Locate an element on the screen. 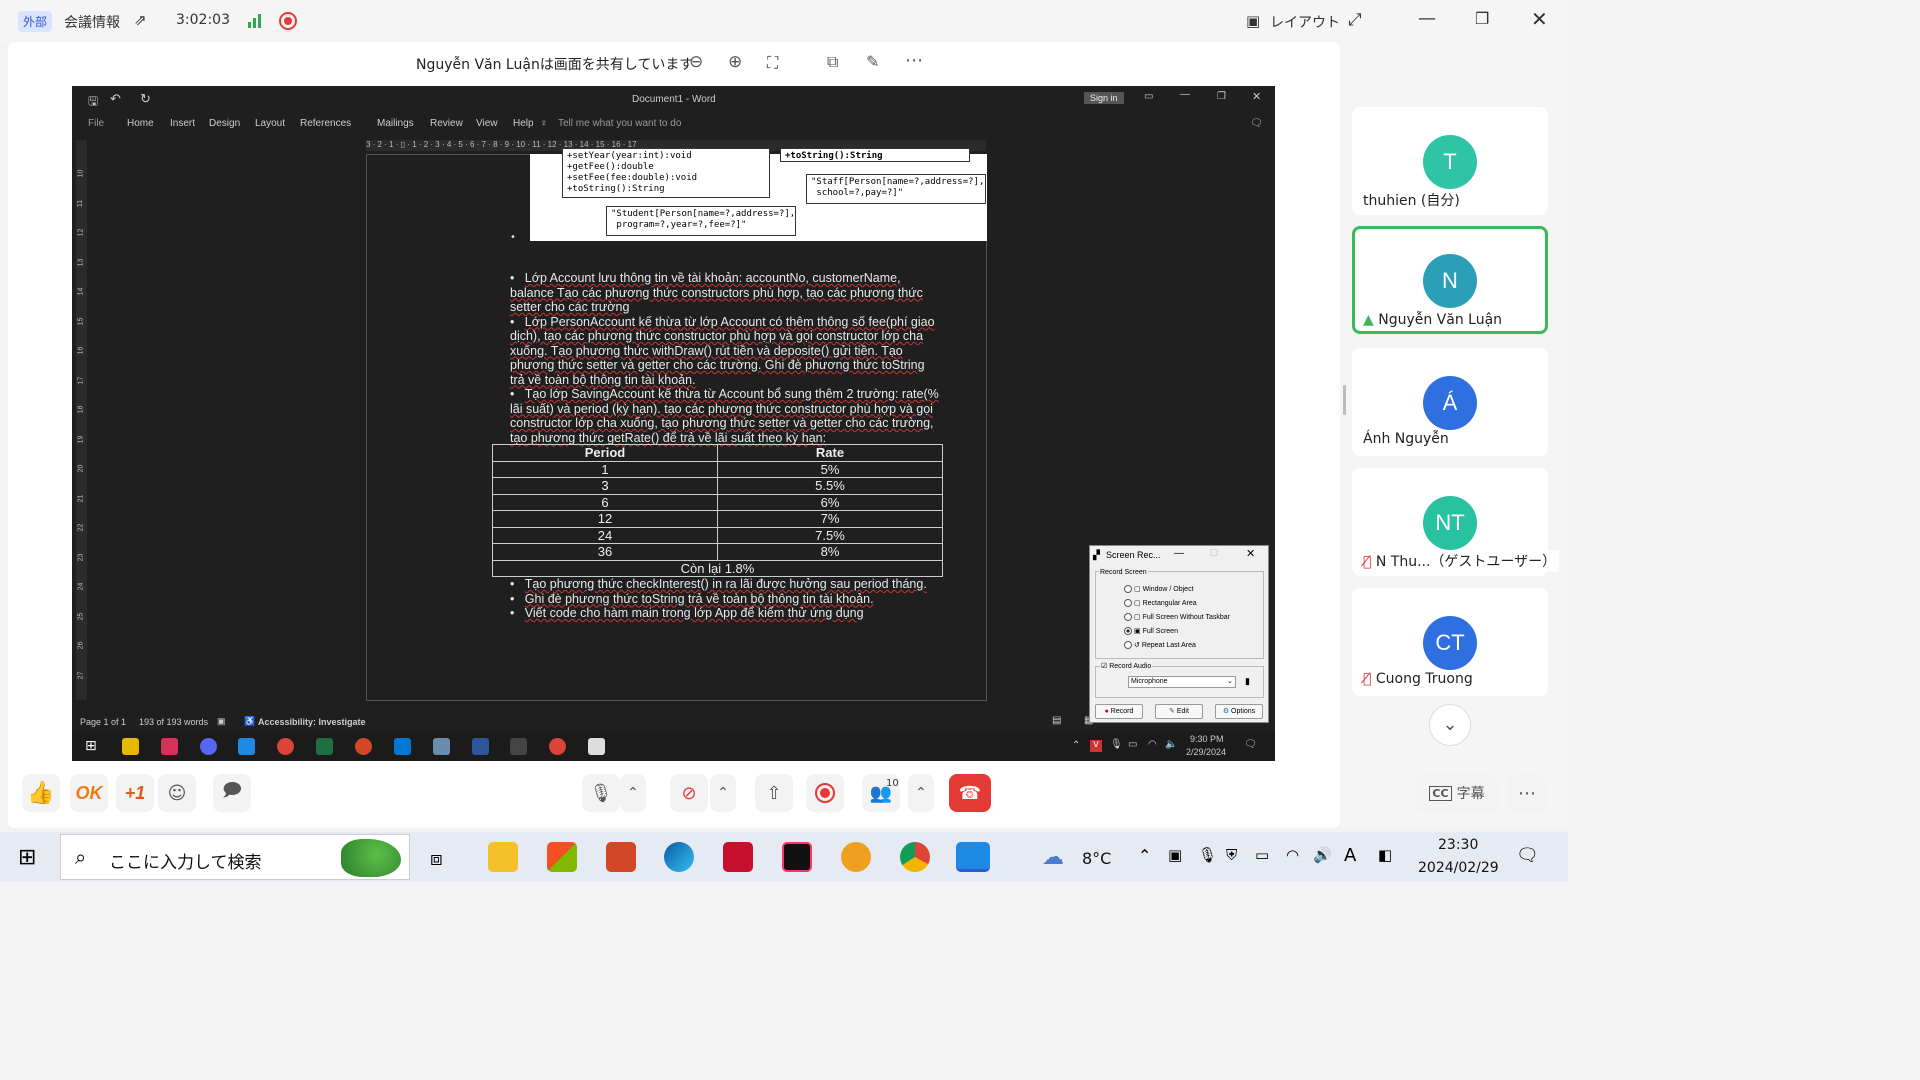  share-screen-icon: ⇧ is located at coordinates (774, 793).